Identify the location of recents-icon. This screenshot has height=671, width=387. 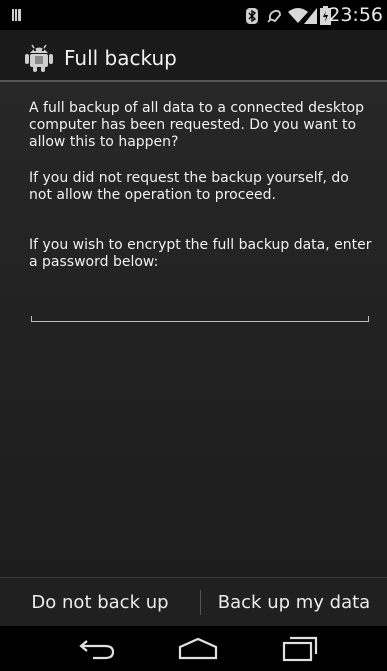
(300, 649).